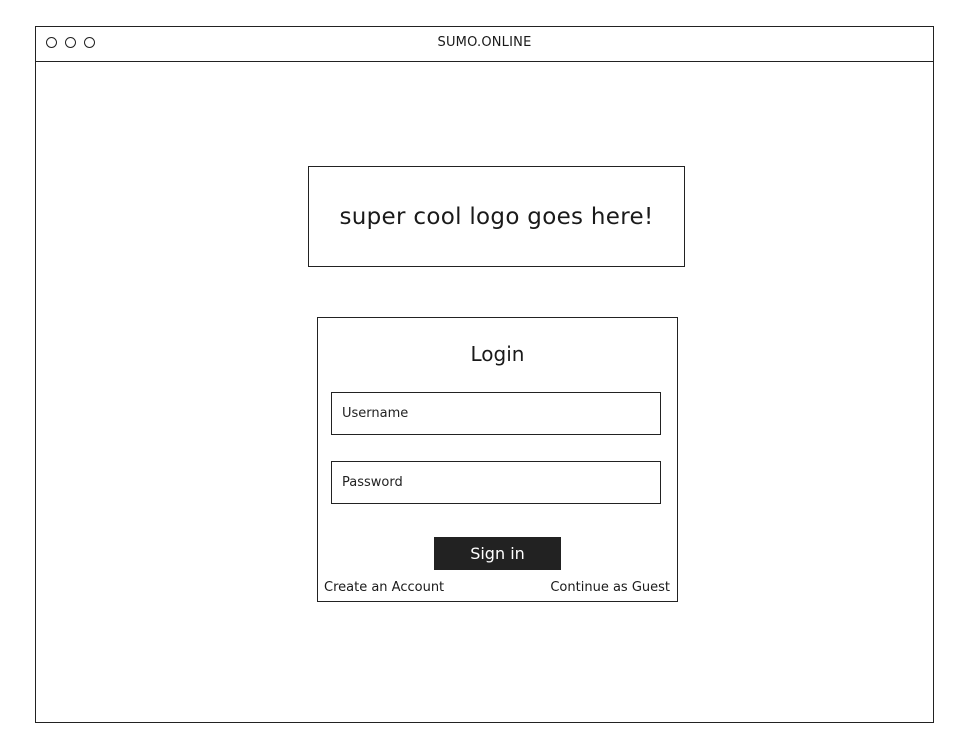  I want to click on logo-text: super cool logo goes here!, so click(496, 216).